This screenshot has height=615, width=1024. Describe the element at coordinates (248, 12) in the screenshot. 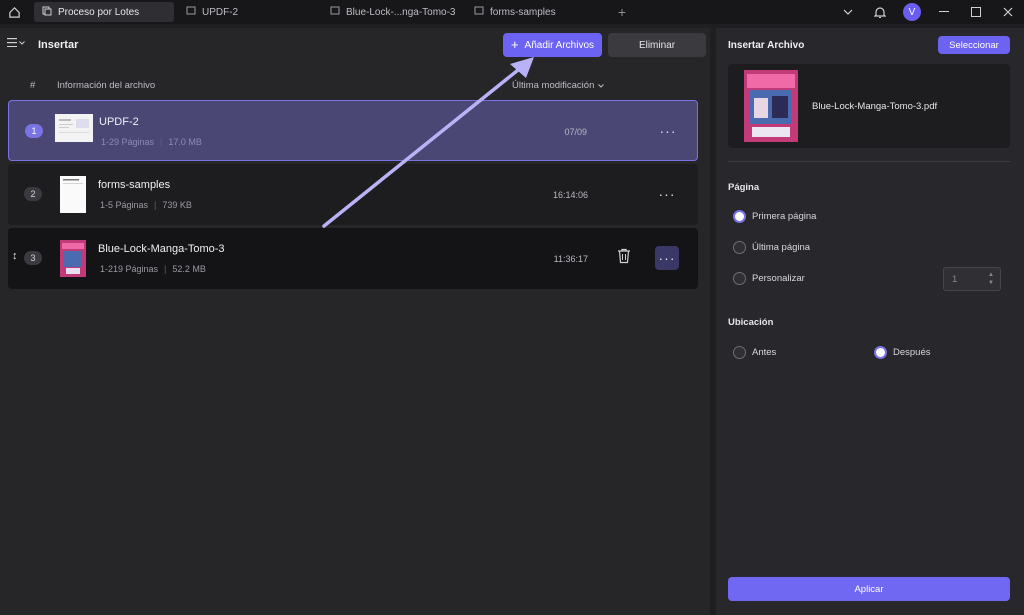

I see `tab-updf-2: UPDF-2` at that location.